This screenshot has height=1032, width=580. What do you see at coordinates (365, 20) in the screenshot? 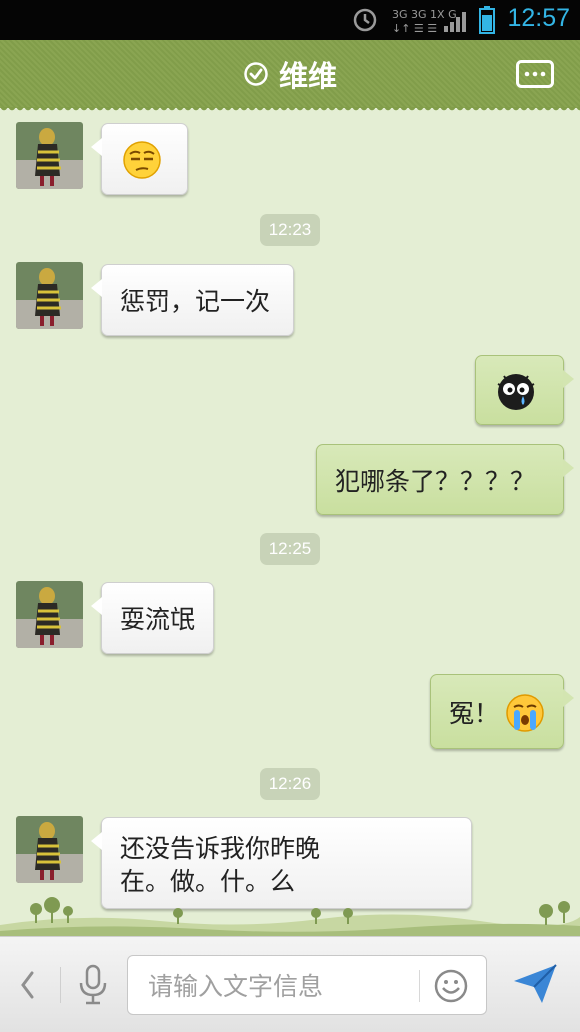
I see `alarm-icon` at bounding box center [365, 20].